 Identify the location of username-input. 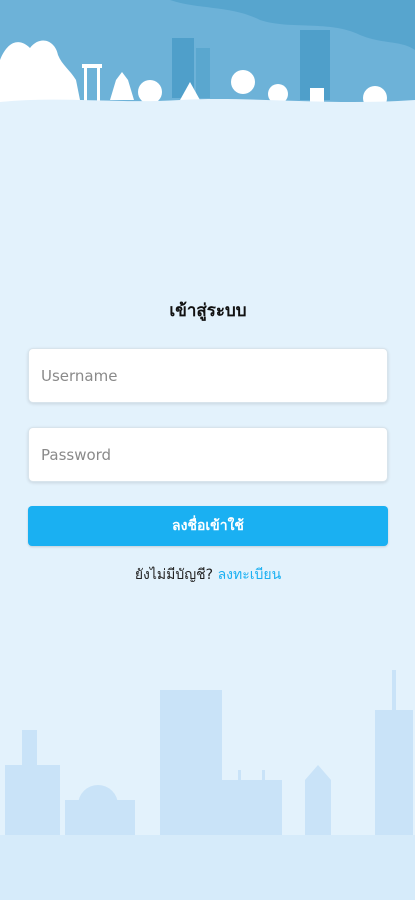
(208, 375).